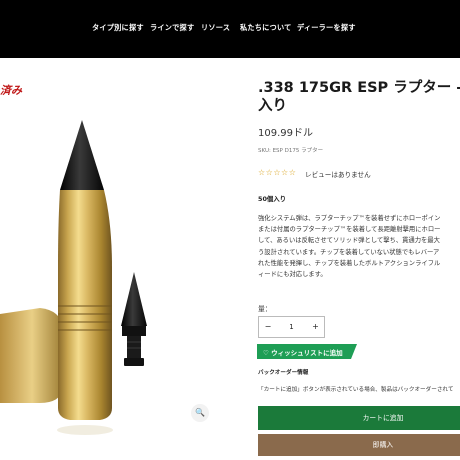 Image resolution: width=460 pixels, height=460 pixels. I want to click on zoom-button: 🔍, so click(200, 413).